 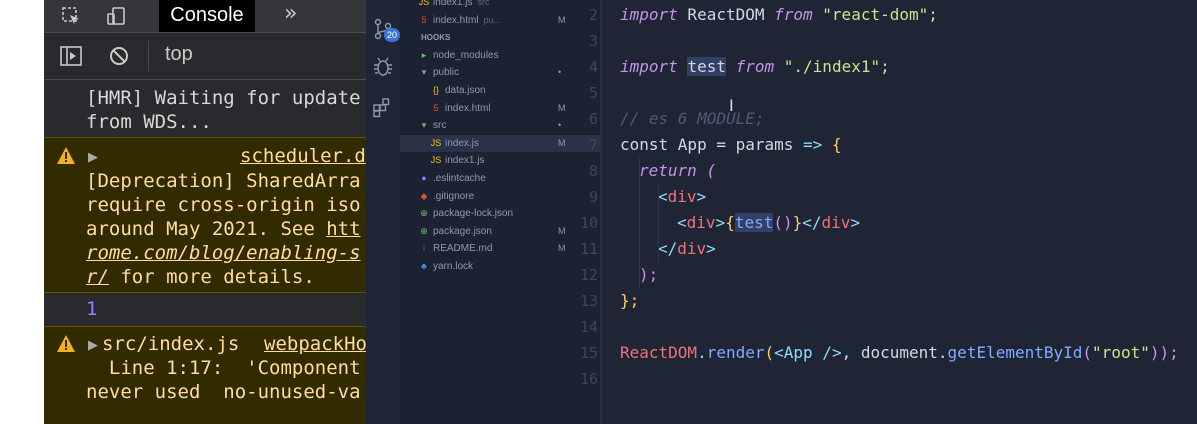 I want to click on tok: from, so click(x=750, y=66).